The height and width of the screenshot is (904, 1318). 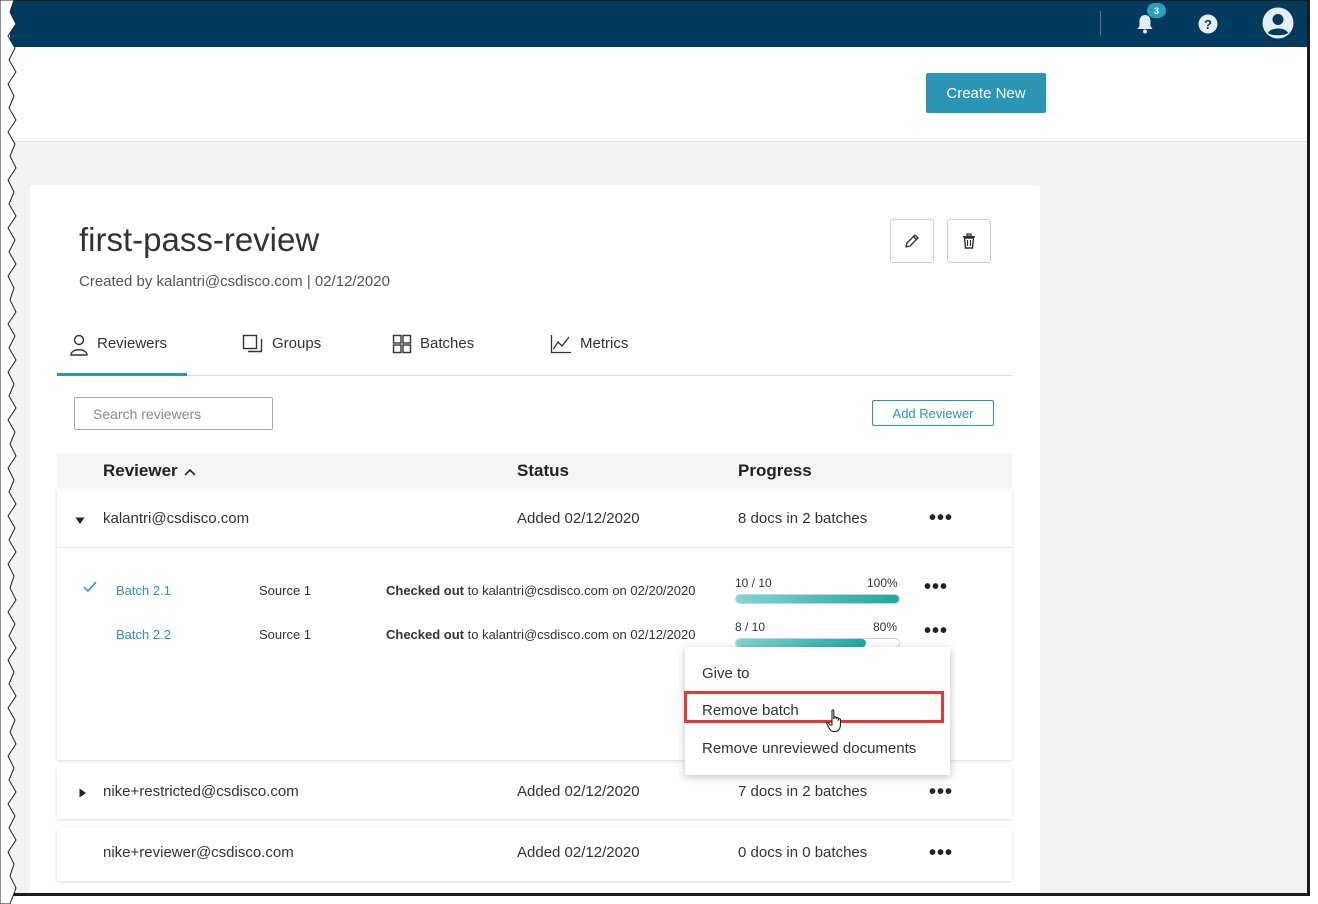 I want to click on reviewer-email: kalantri@csdisco.com, so click(x=176, y=518).